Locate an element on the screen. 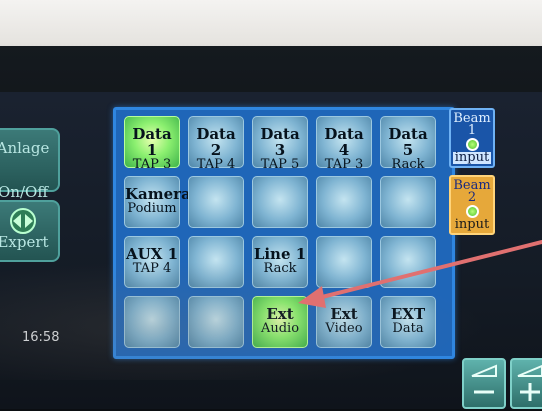  beam-2-input-button: Beam 2 input is located at coordinates (472, 205).